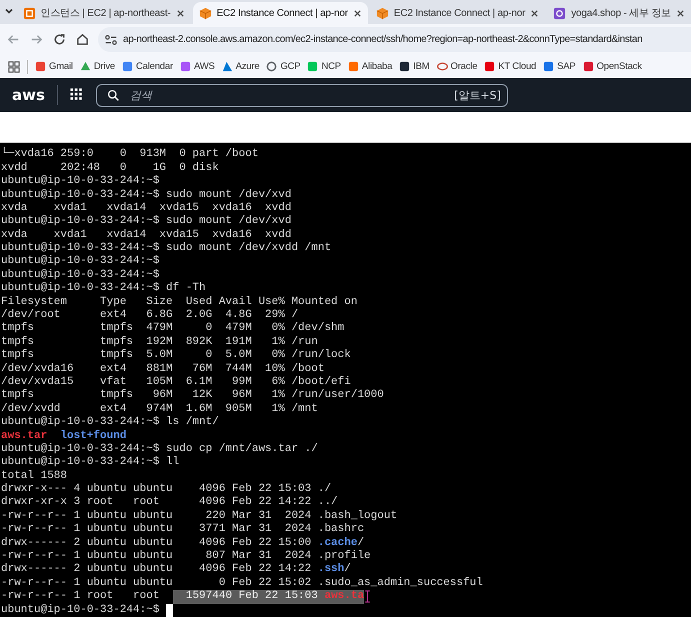 The width and height of the screenshot is (691, 617). Describe the element at coordinates (331, 570) in the screenshot. I see `directory-name: .ssh` at that location.